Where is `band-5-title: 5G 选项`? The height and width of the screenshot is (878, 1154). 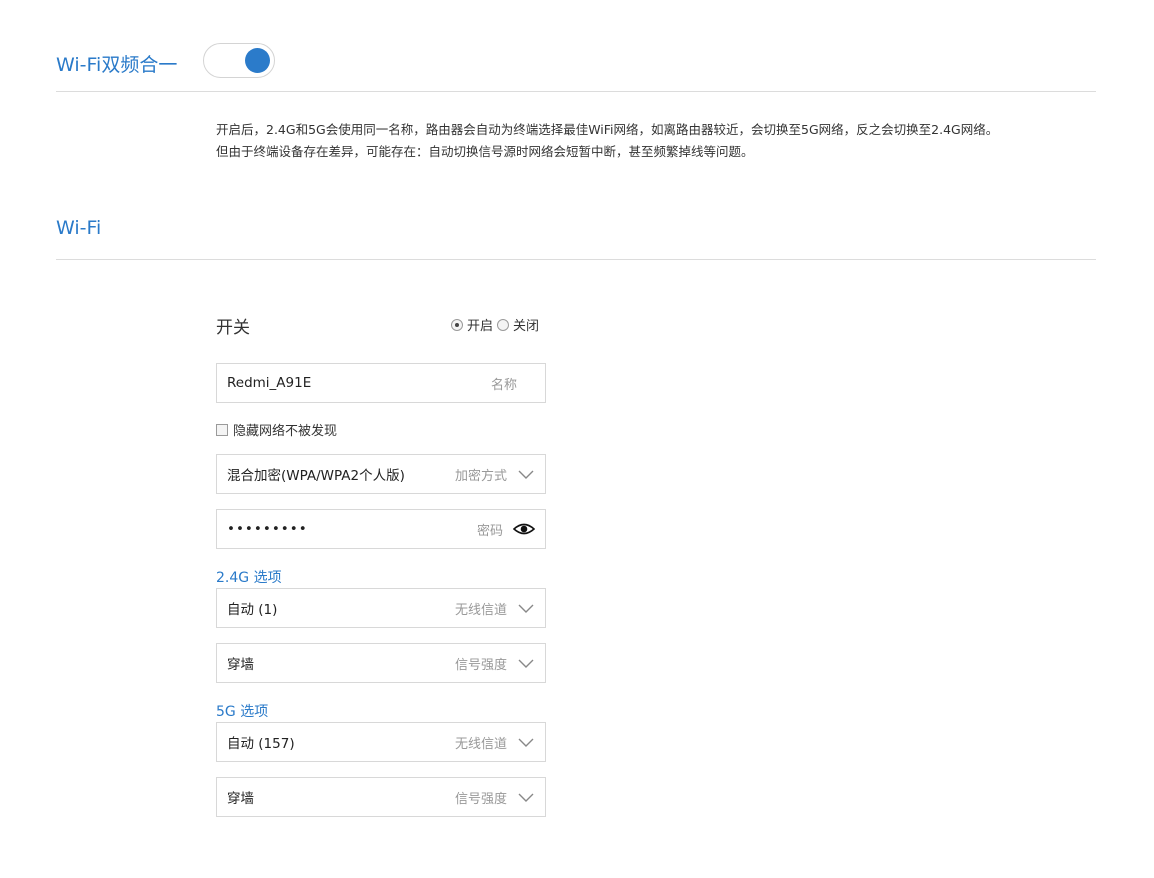 band-5-title: 5G 选项 is located at coordinates (242, 712).